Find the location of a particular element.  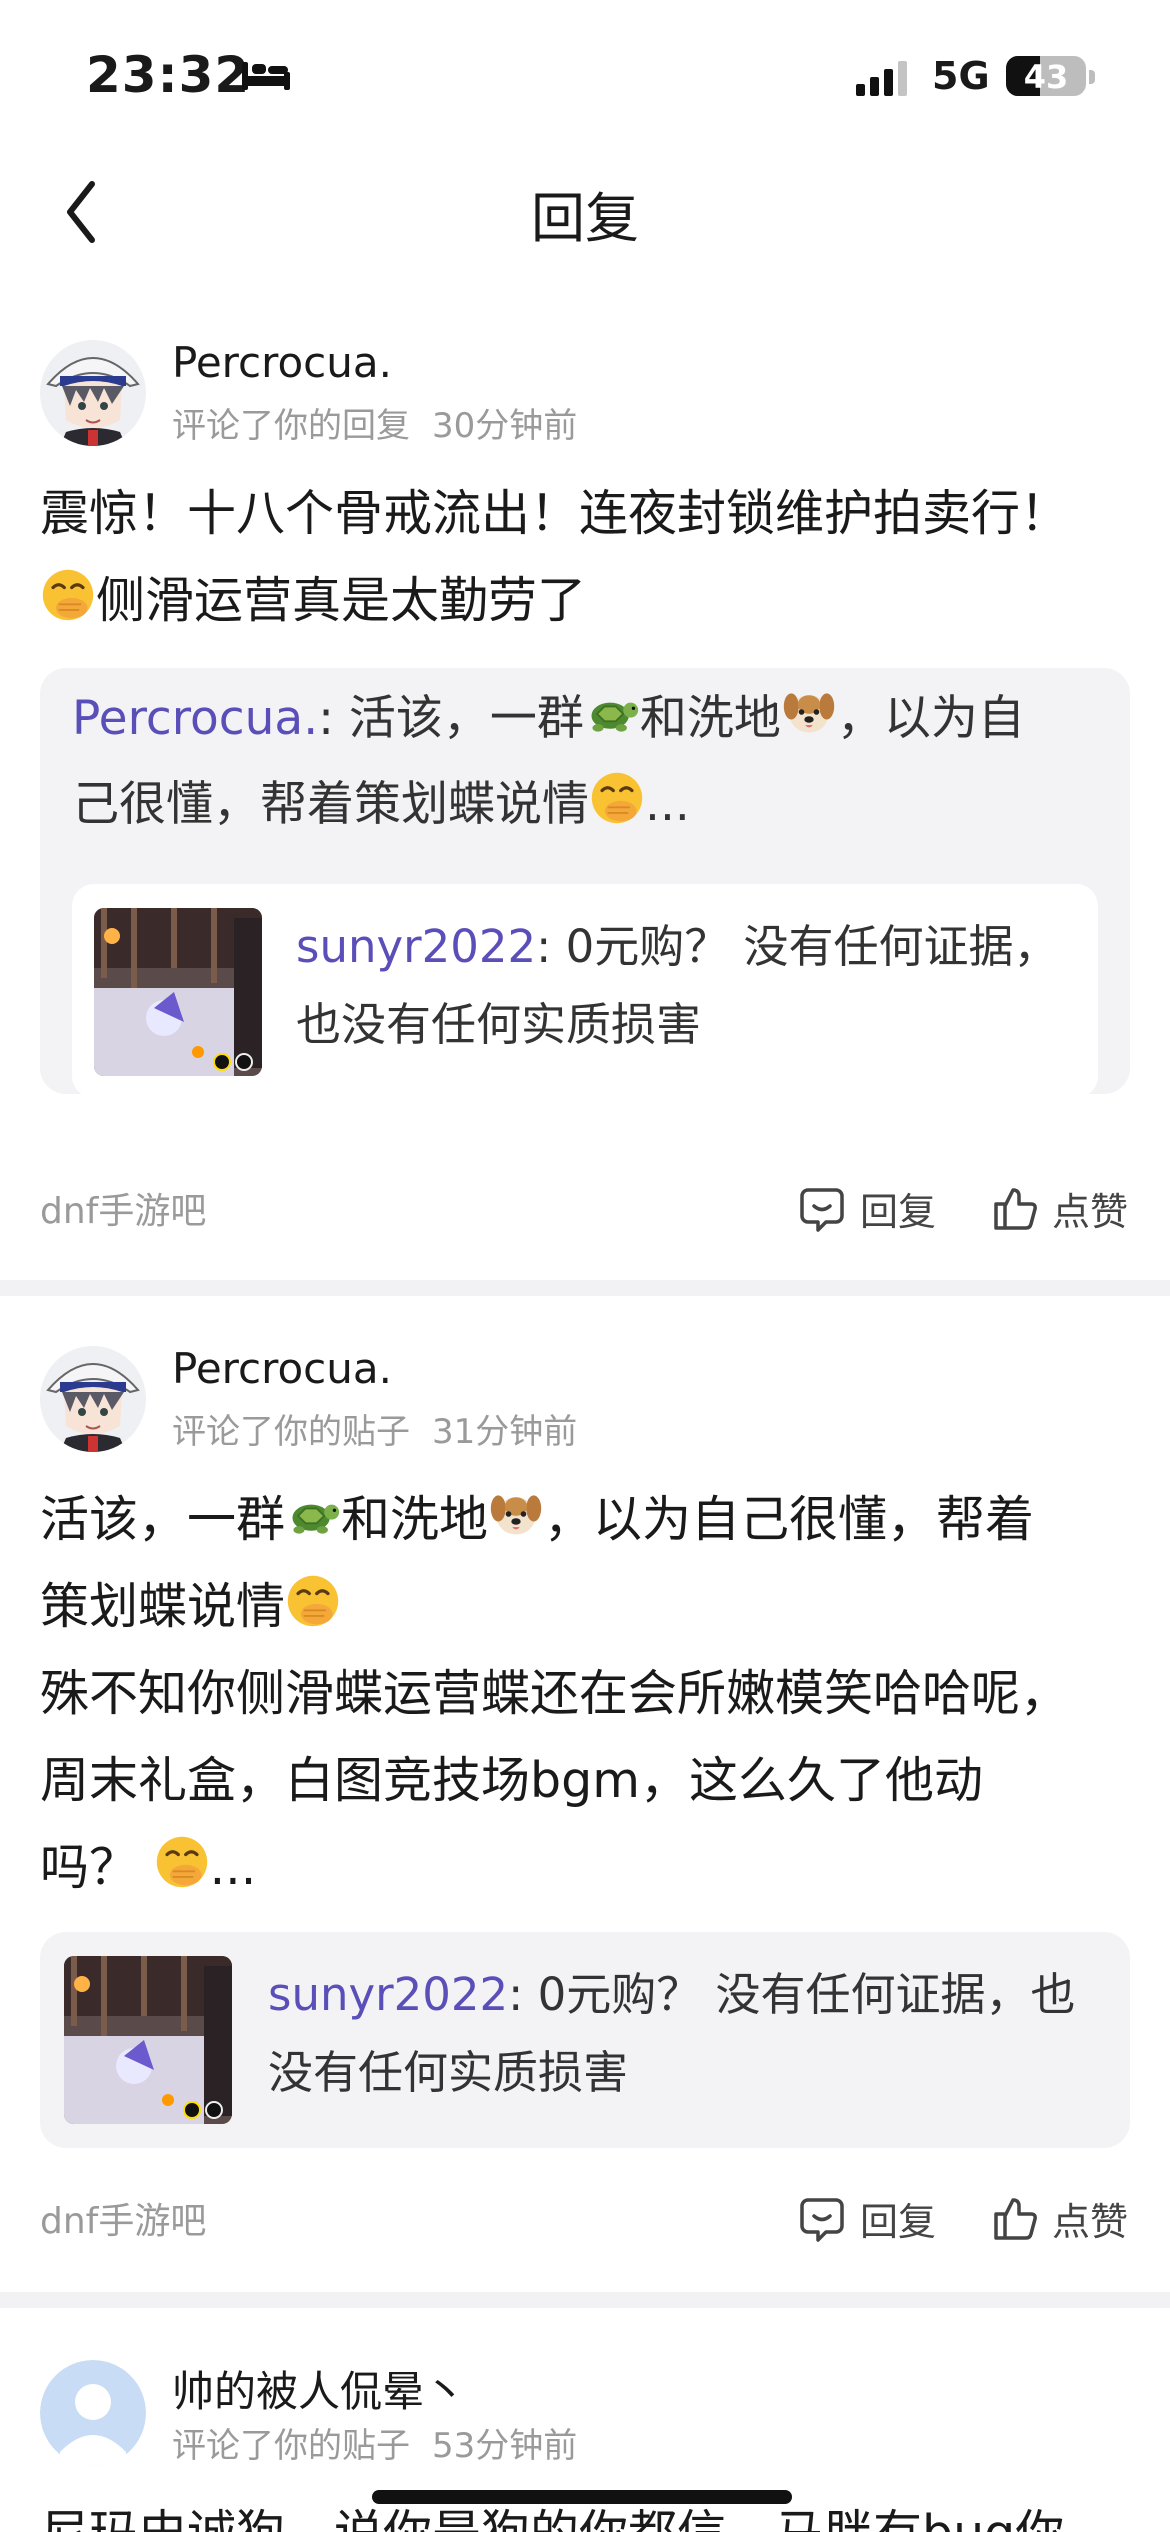

original-post: sunyr2022: 0元购？ 没有任何证据， 也没有任何实质损害 is located at coordinates (585, 991).